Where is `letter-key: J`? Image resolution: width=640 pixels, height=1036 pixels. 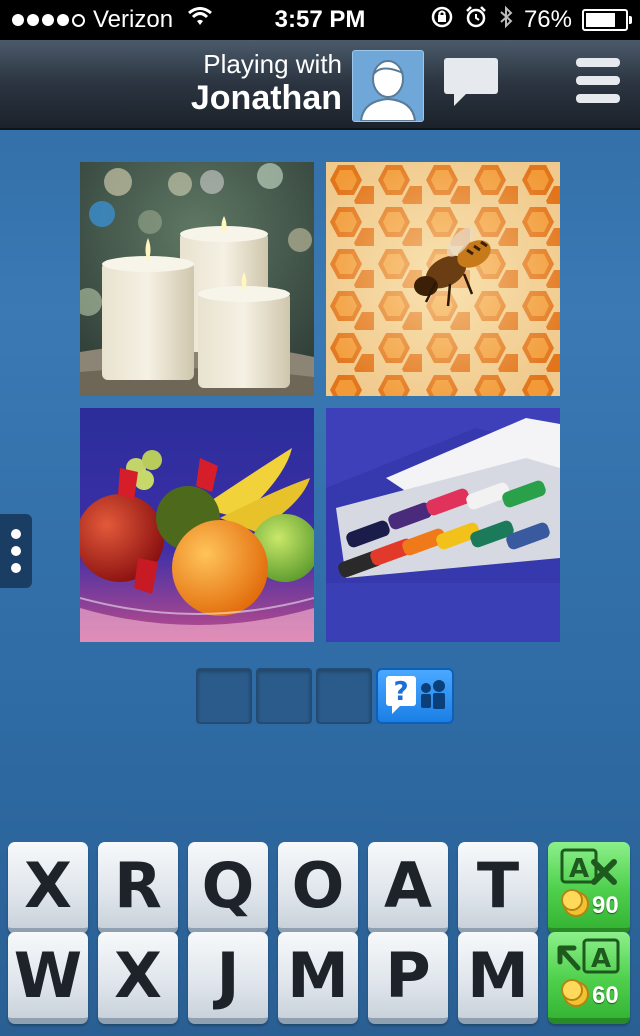 letter-key: J is located at coordinates (228, 978).